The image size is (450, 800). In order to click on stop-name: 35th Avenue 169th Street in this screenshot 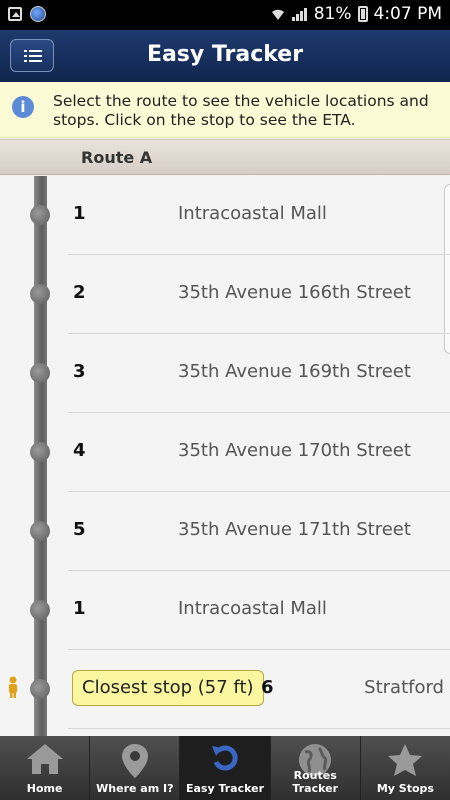, I will do `click(294, 371)`.